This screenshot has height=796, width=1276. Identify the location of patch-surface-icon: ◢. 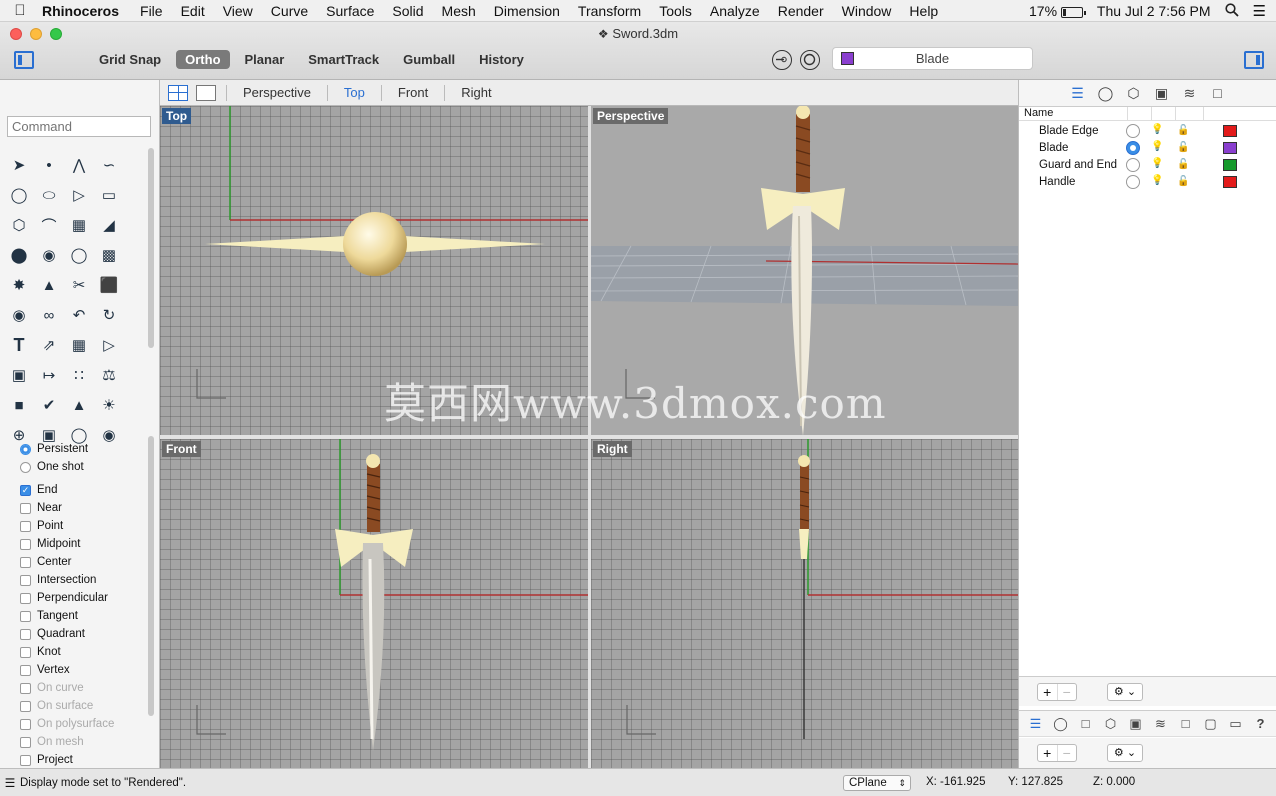
(109, 225).